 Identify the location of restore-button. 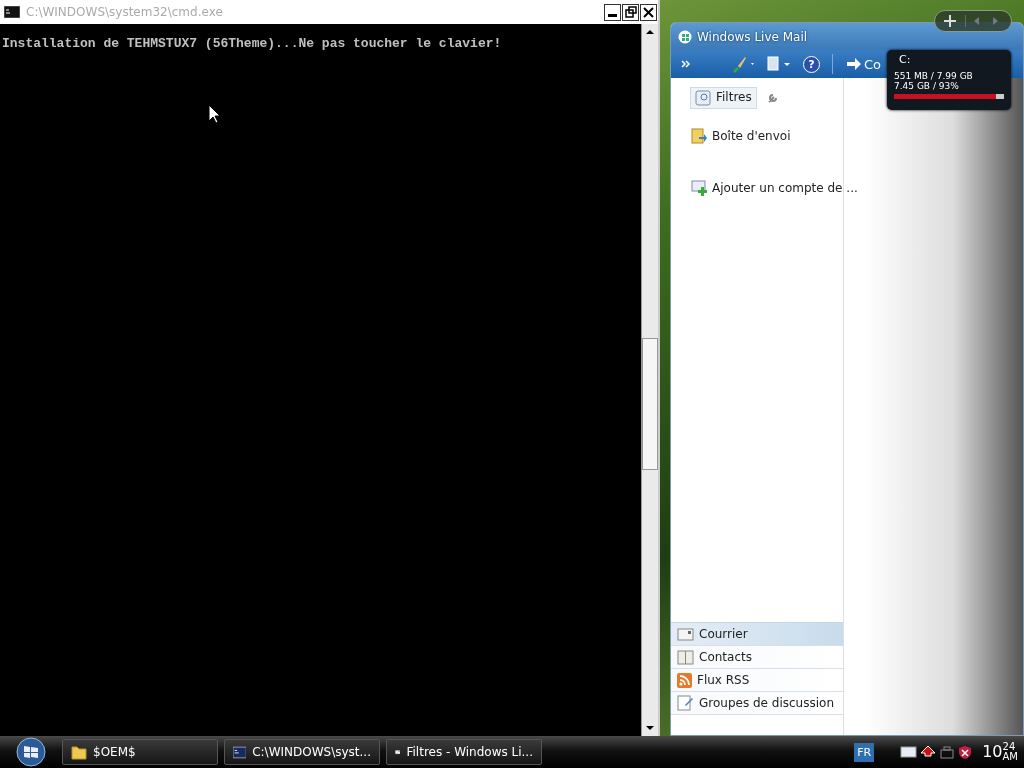
(630, 12).